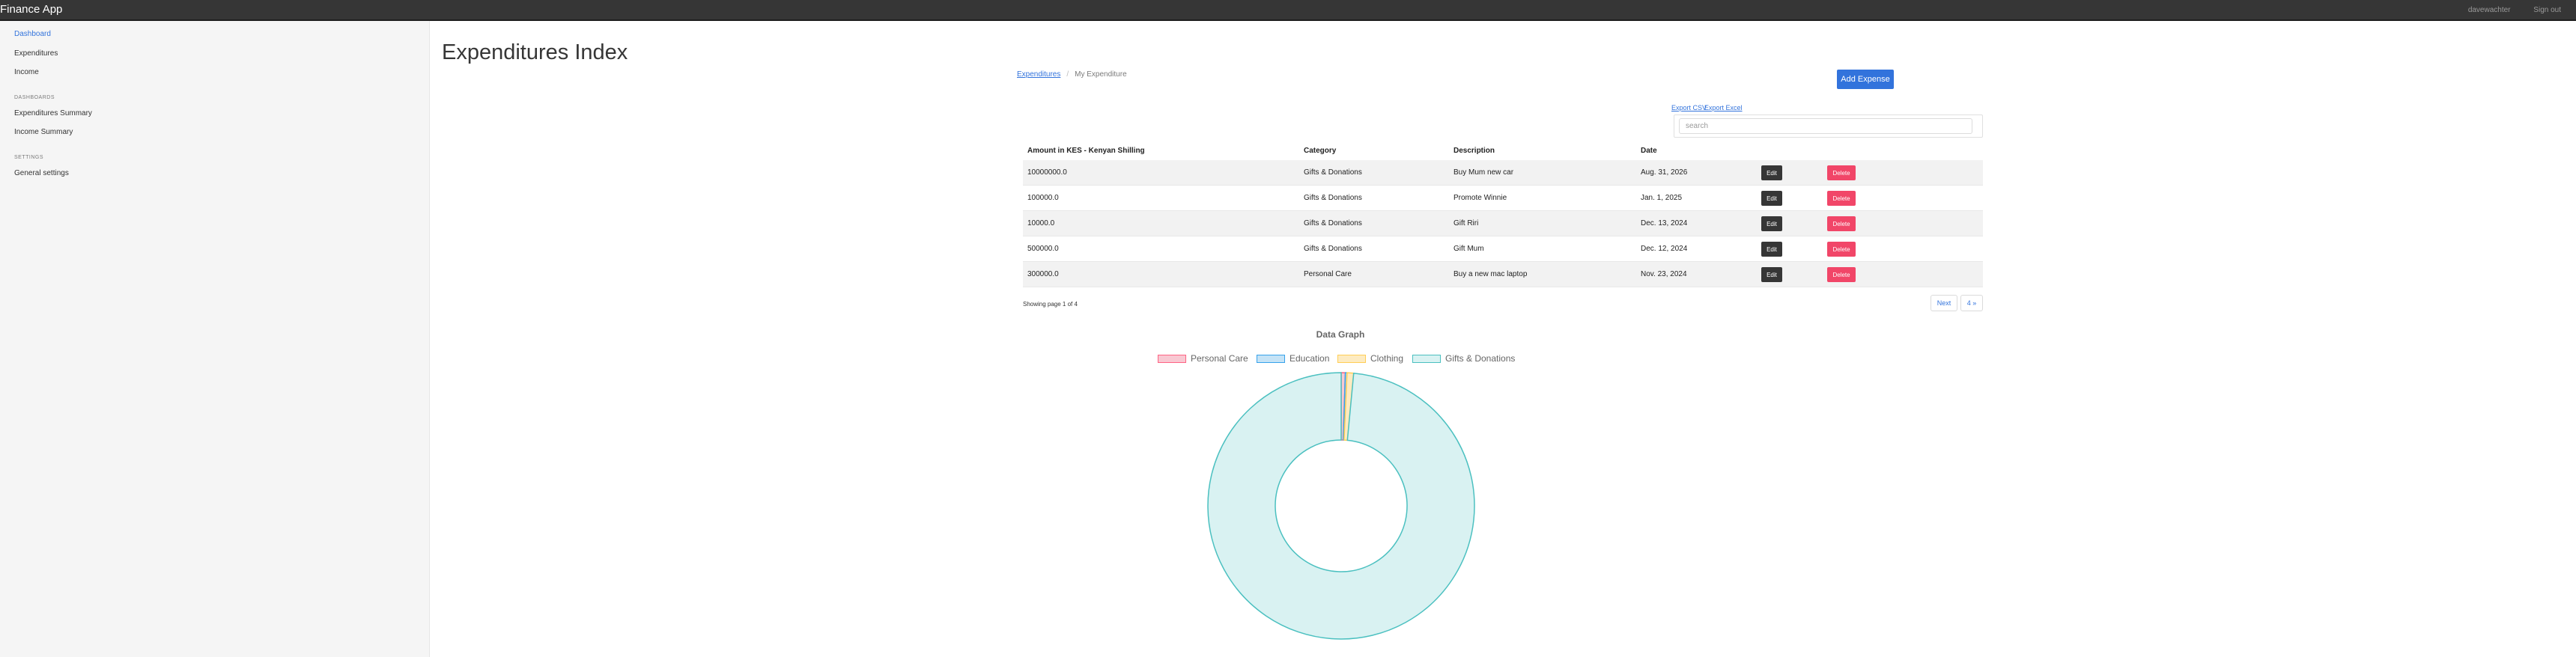 The height and width of the screenshot is (657, 2576). I want to click on header-category: Category, so click(1320, 151).